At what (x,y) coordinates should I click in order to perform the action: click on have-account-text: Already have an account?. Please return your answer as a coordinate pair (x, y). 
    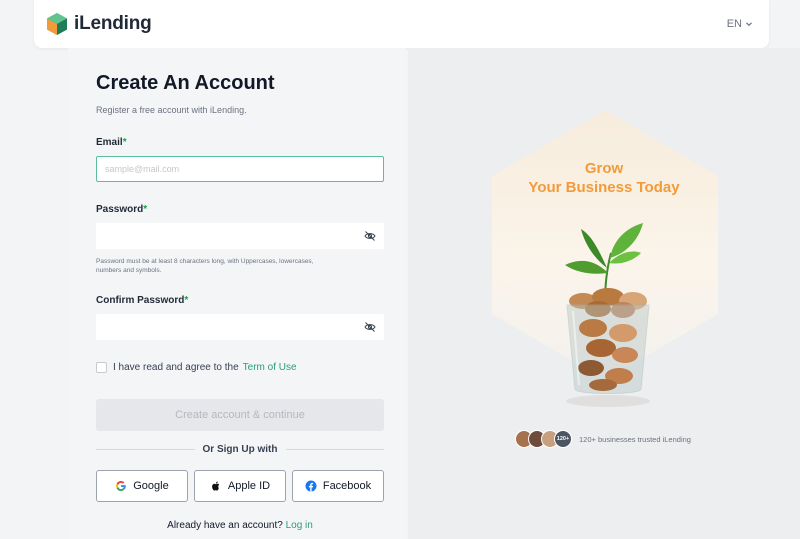
    Looking at the image, I should click on (225, 525).